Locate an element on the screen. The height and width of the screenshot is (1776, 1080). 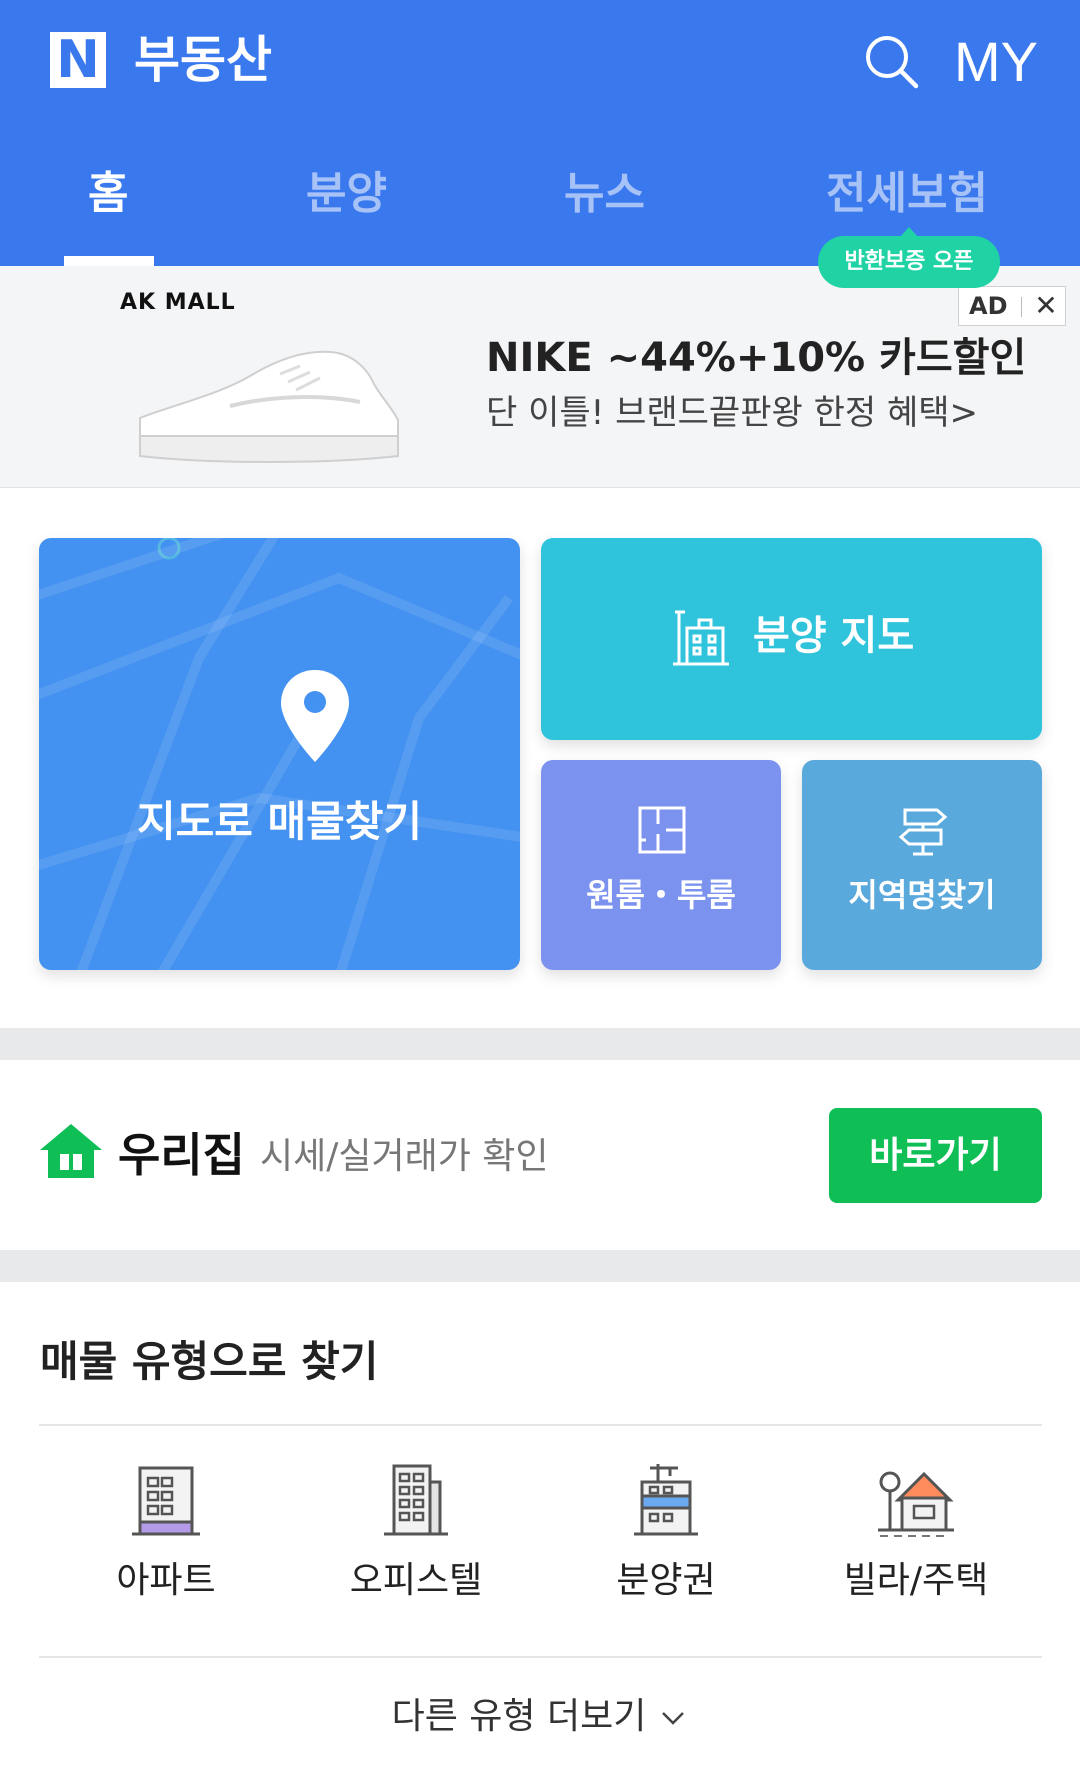
tab-news: 뉴스 is located at coordinates (604, 194).